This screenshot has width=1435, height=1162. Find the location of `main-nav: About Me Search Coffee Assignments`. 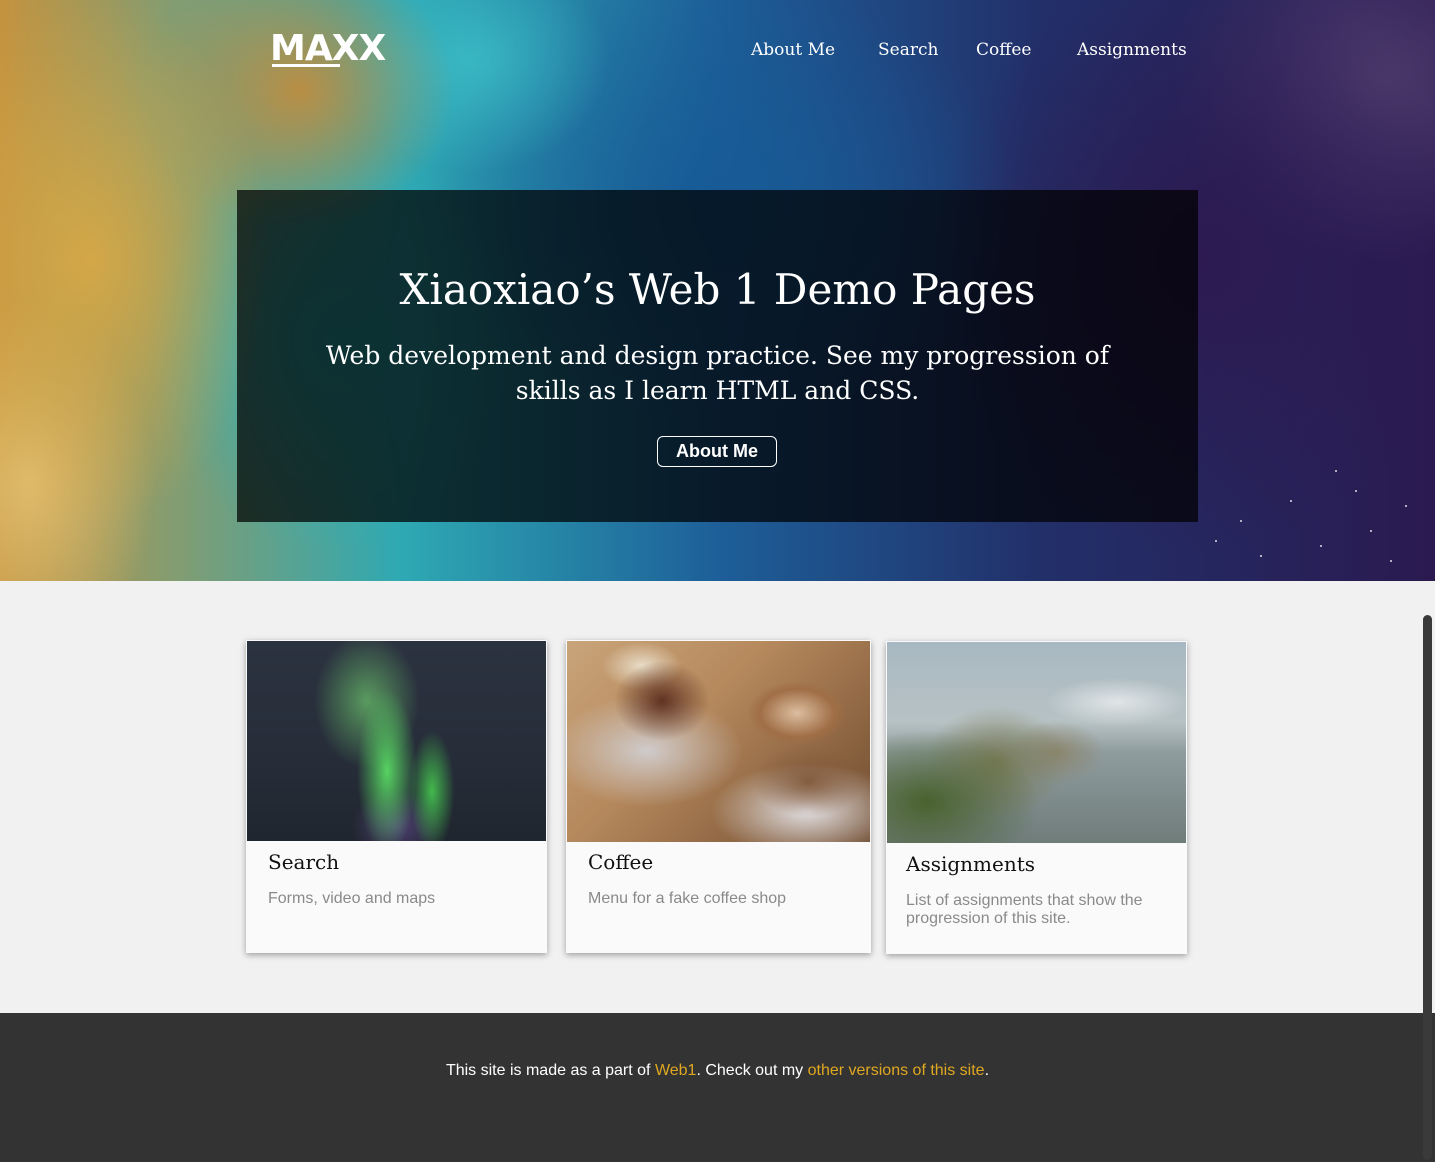

main-nav: About Me Search Coffee Assignments is located at coordinates (717, 50).